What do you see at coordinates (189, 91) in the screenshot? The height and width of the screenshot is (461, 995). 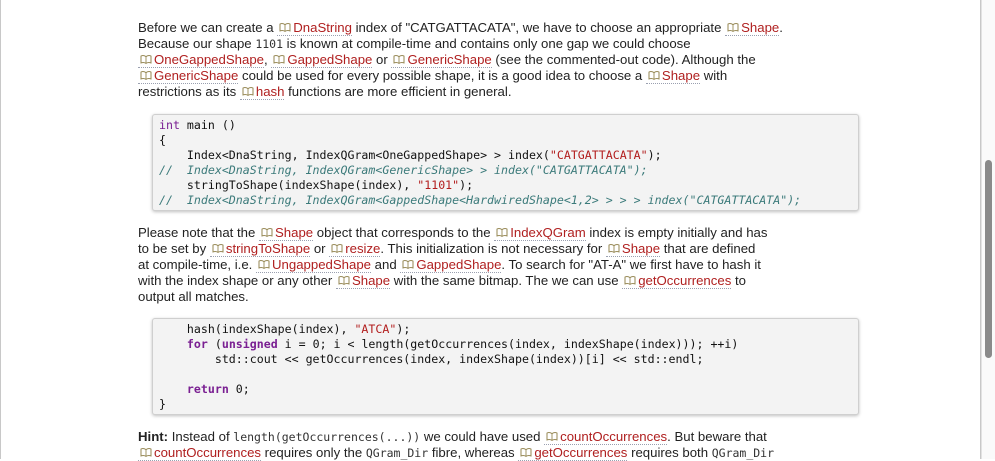 I see `text: restrictions as its` at bounding box center [189, 91].